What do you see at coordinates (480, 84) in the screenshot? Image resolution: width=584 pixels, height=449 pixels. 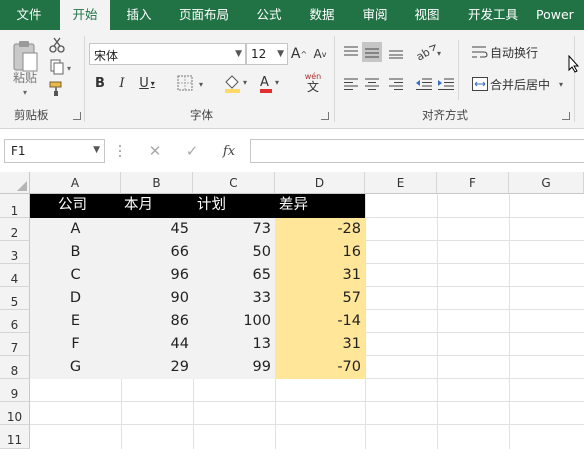 I see `merge-center-icon` at bounding box center [480, 84].